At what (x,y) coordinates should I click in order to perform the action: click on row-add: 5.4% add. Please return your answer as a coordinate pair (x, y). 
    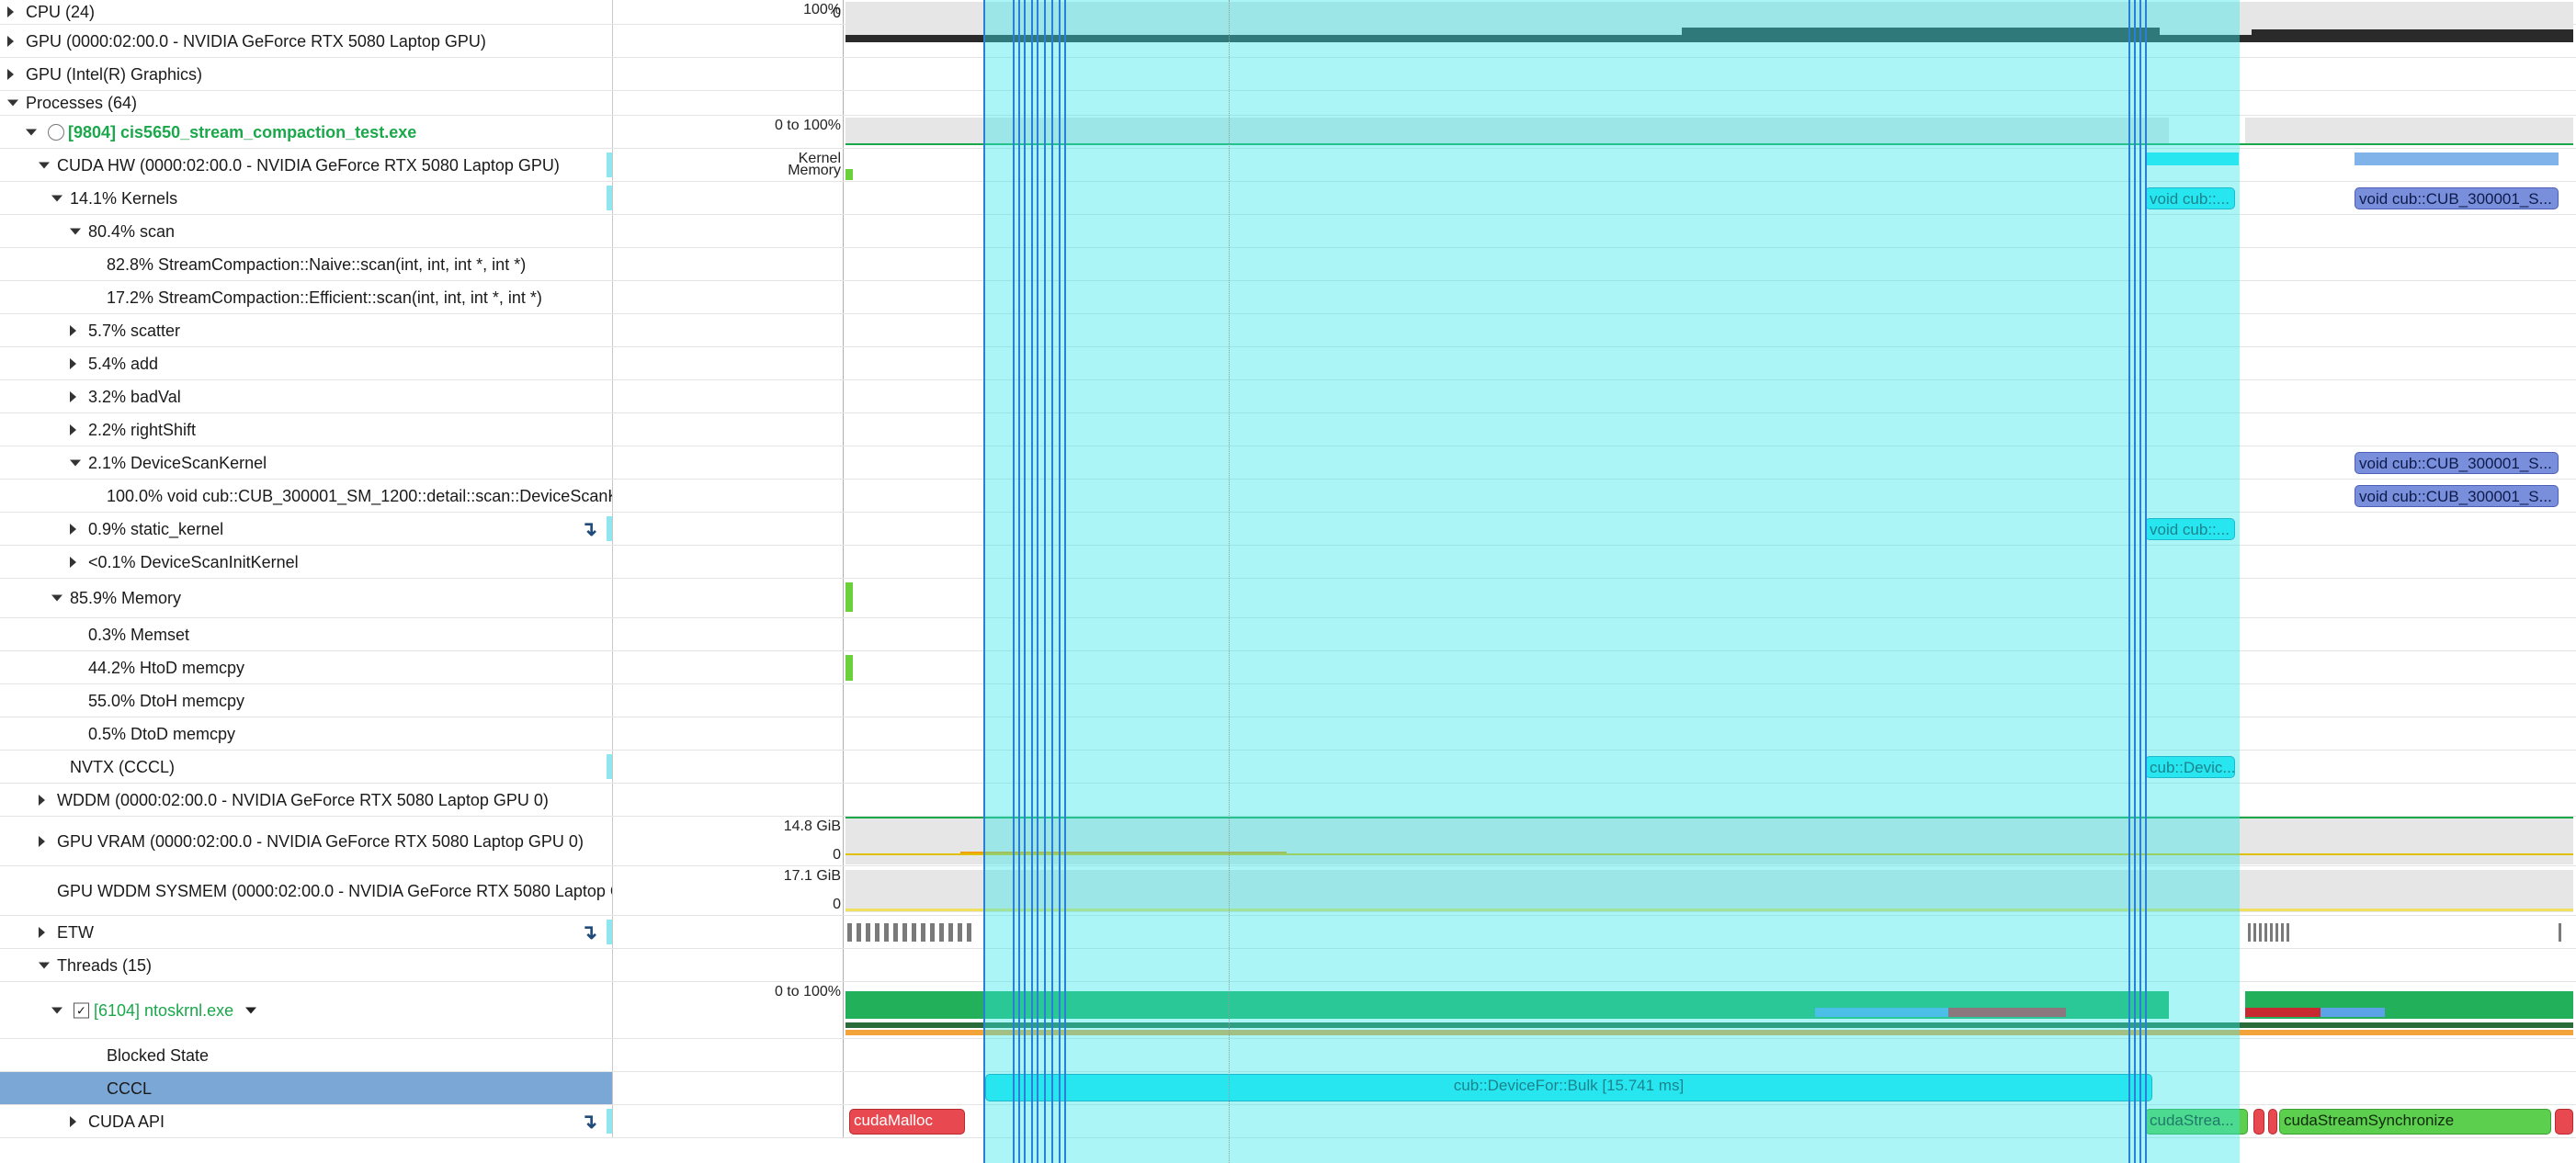
    Looking at the image, I should click on (1288, 364).